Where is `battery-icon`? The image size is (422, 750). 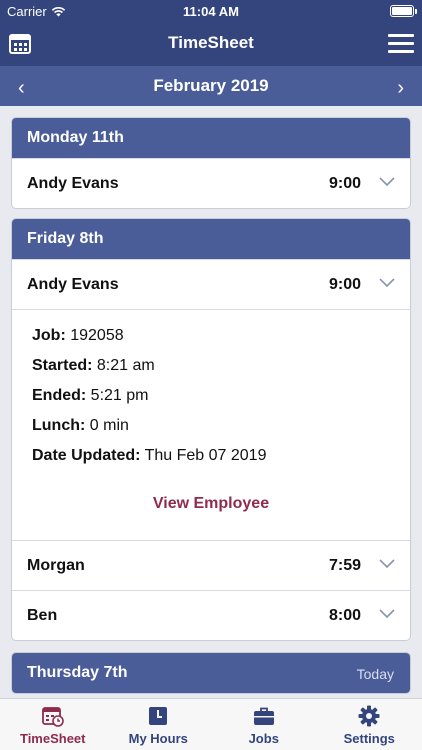
battery-icon is located at coordinates (403, 11).